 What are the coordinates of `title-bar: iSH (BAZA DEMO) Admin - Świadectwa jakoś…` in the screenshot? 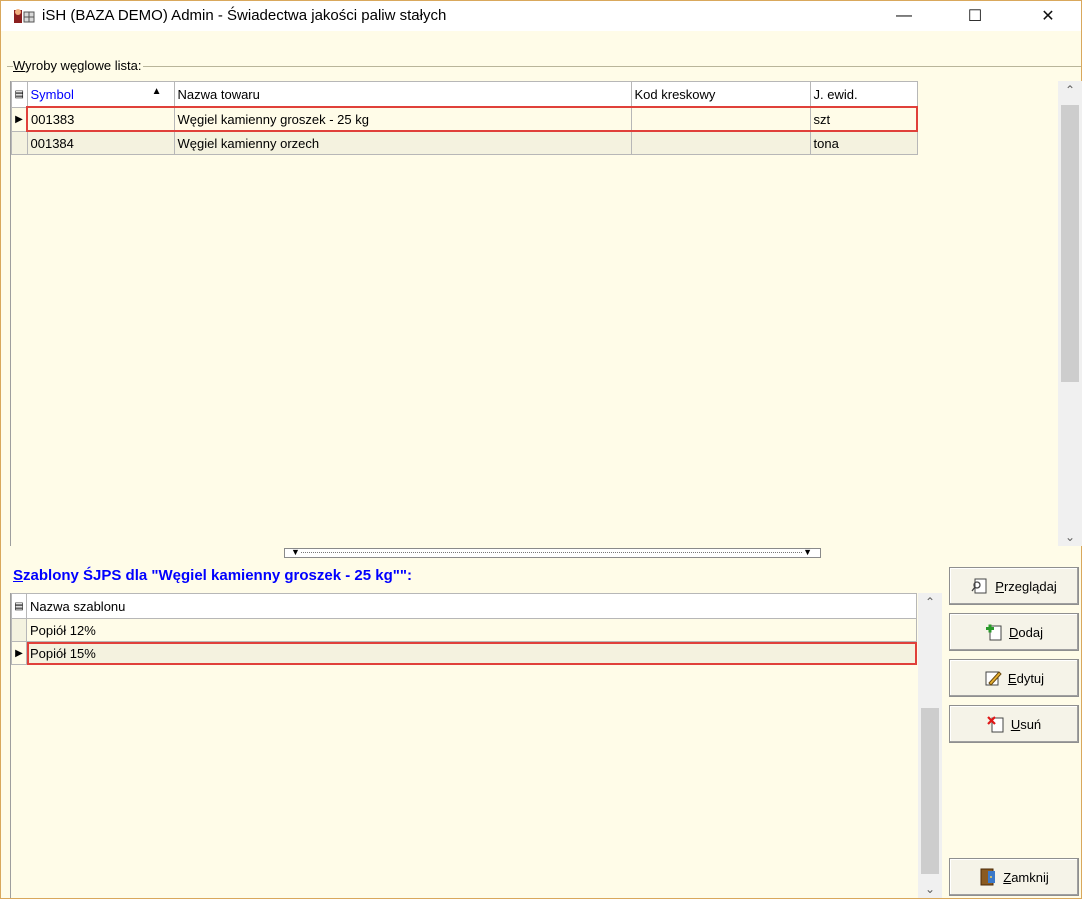 It's located at (541, 16).